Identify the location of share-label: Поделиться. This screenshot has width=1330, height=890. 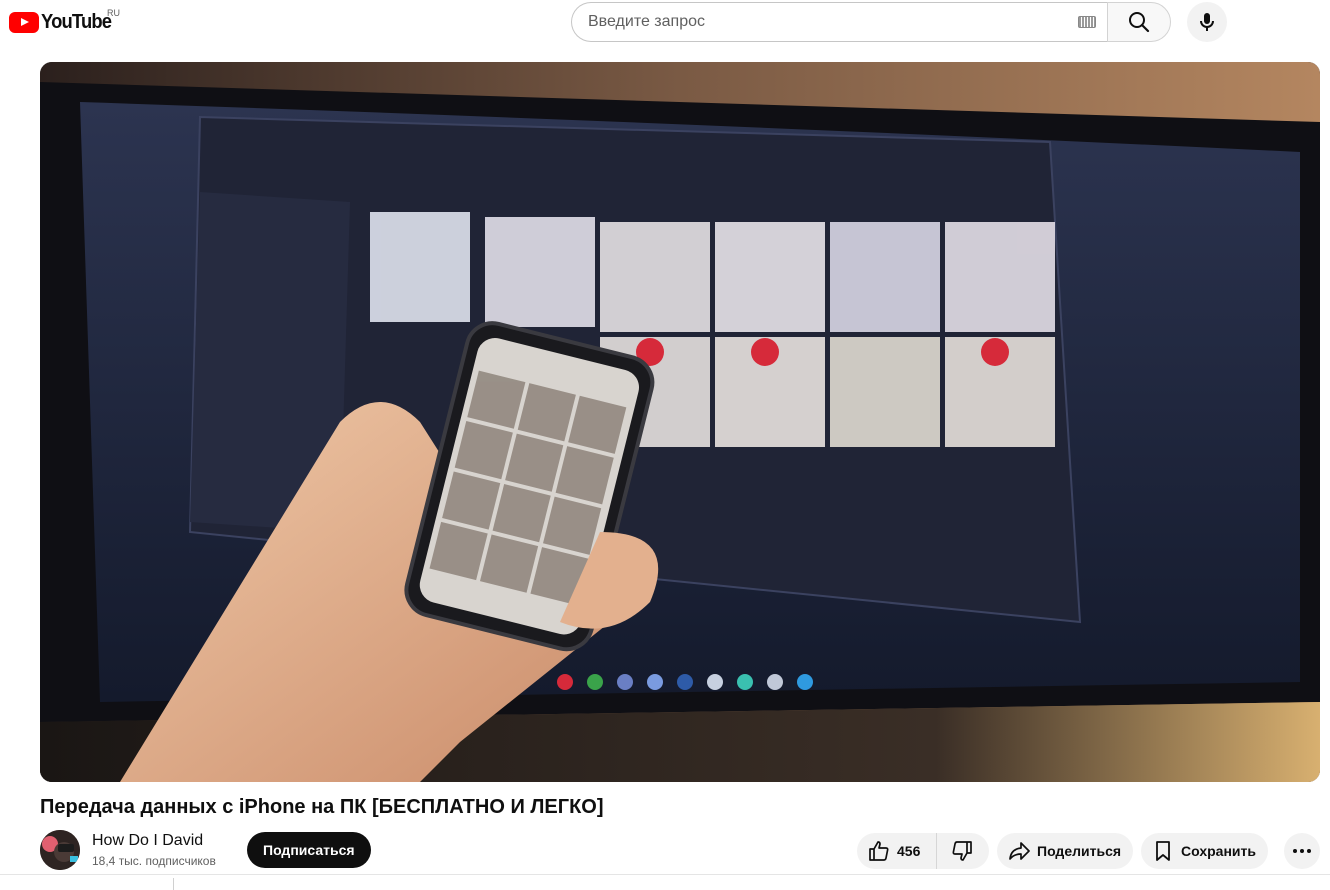
(1079, 851).